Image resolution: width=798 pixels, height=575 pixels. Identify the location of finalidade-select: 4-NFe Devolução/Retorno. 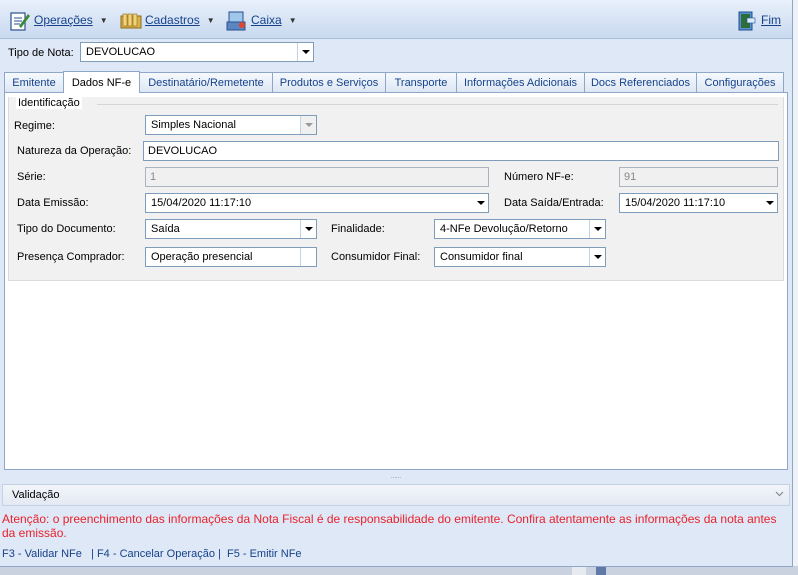
(520, 229).